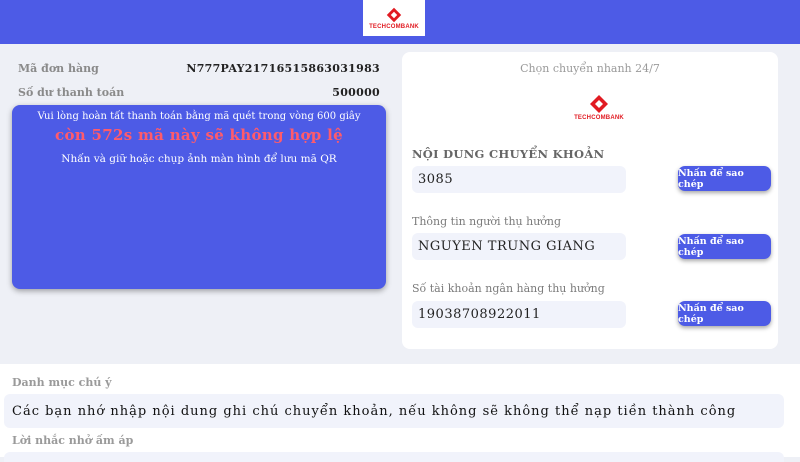 The height and width of the screenshot is (462, 800). I want to click on balance-label: Số dư thanh toán, so click(71, 92).